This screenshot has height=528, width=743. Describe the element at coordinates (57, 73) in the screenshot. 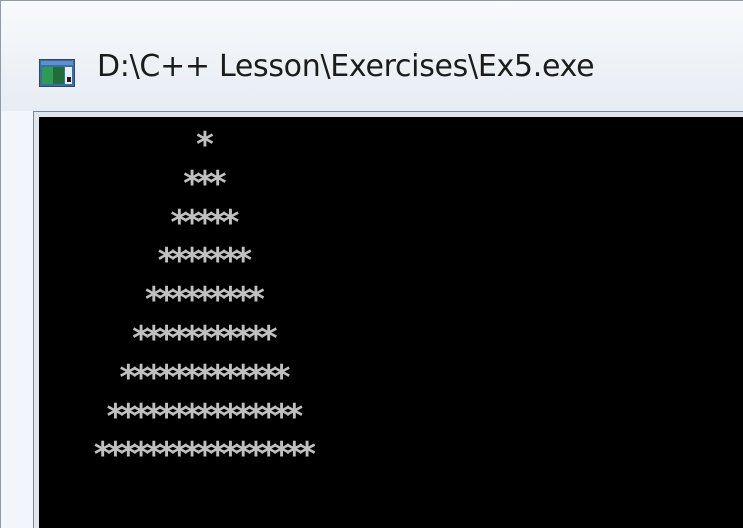

I see `console-window-icon` at that location.